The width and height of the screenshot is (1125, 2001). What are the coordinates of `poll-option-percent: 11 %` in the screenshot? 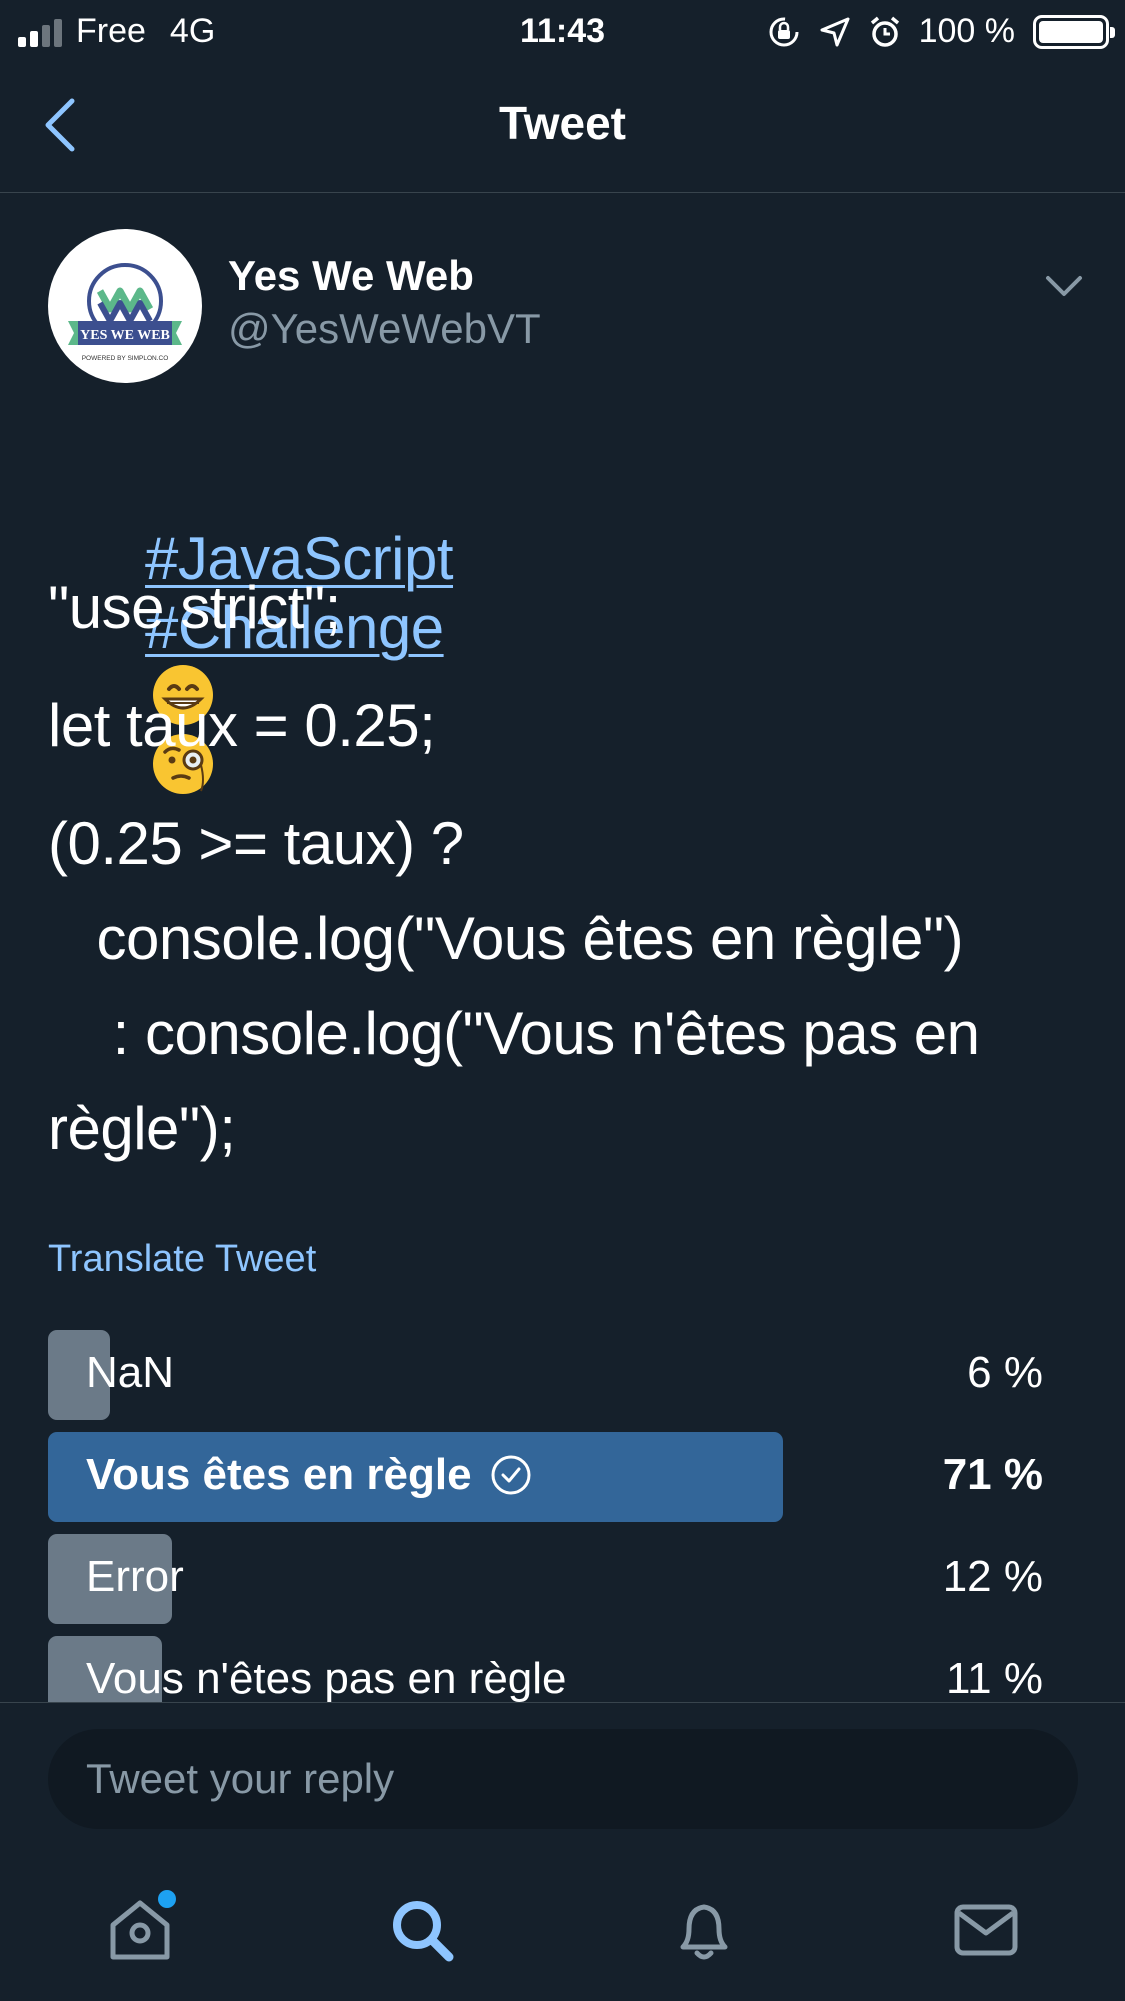 It's located at (994, 1678).